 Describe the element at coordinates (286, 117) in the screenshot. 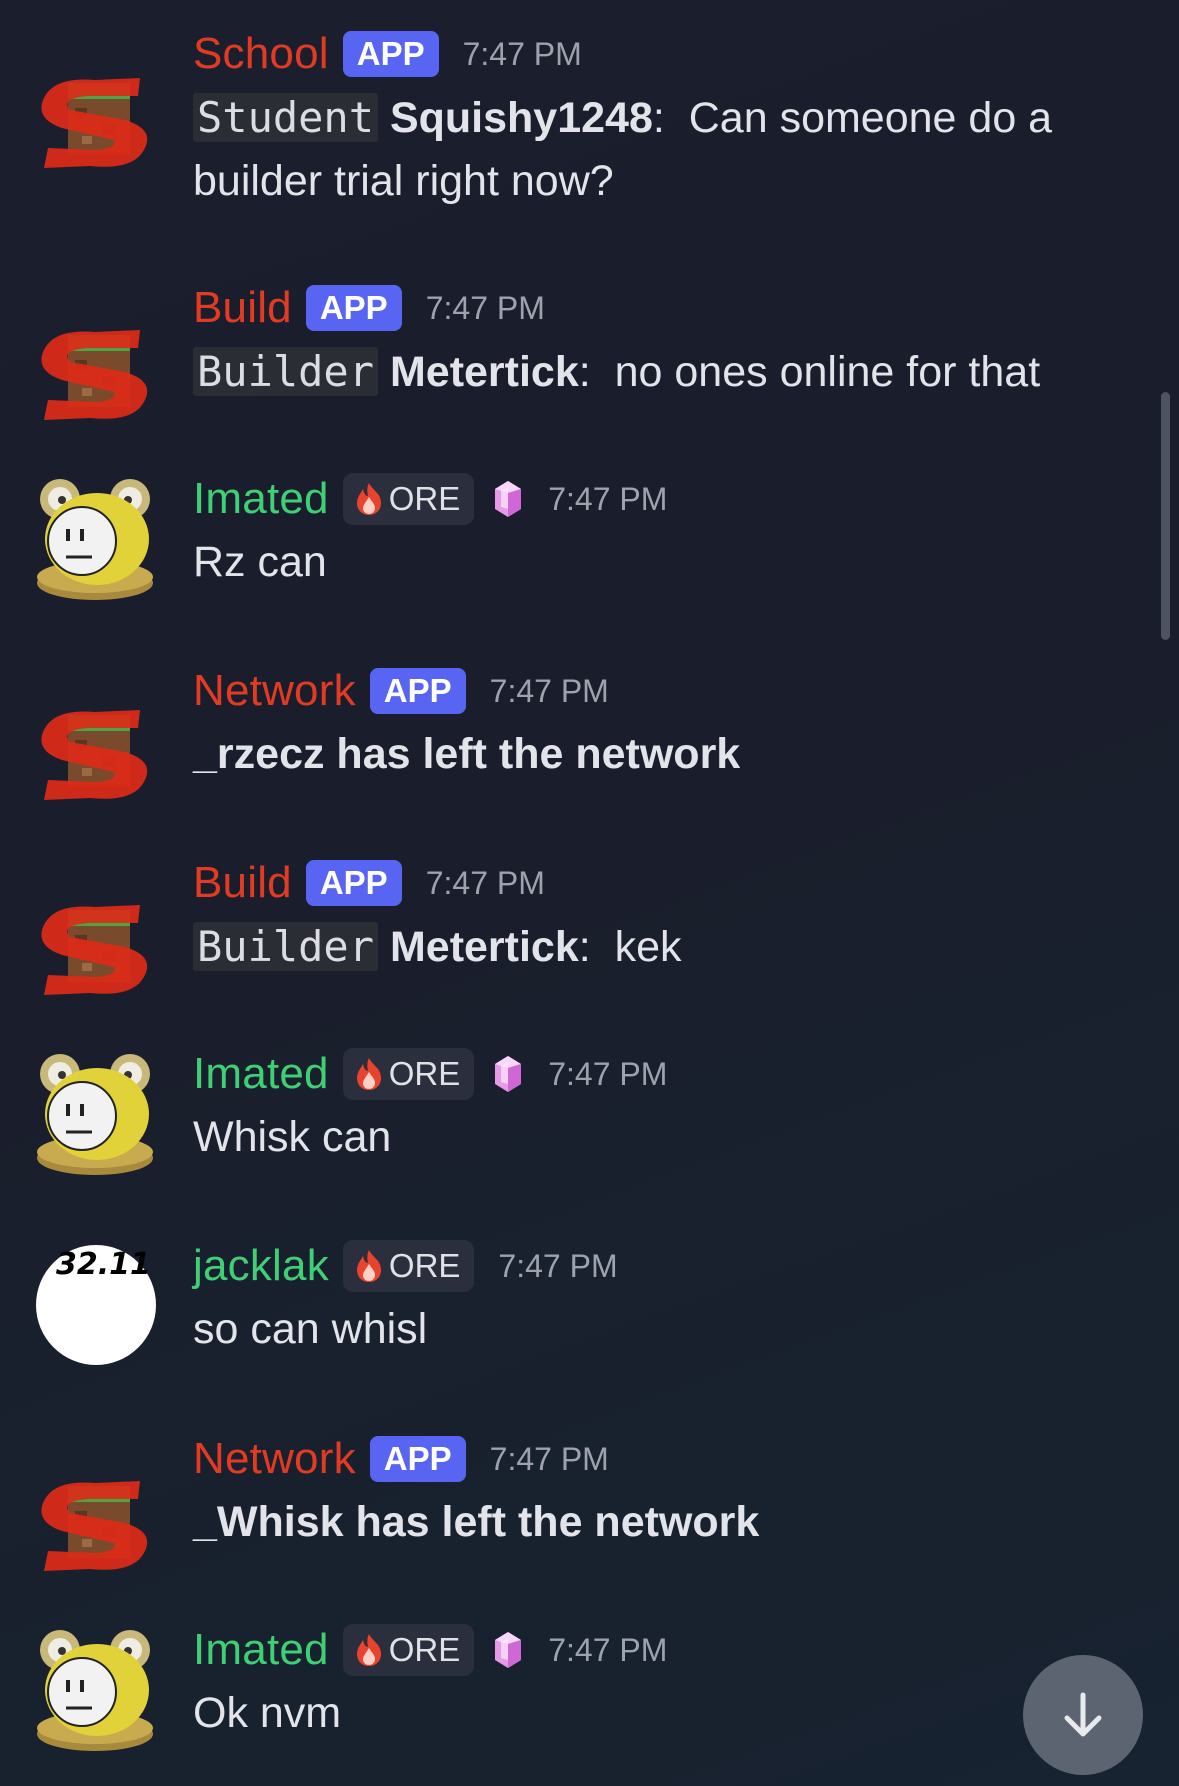

I see `role-tag: Student` at that location.